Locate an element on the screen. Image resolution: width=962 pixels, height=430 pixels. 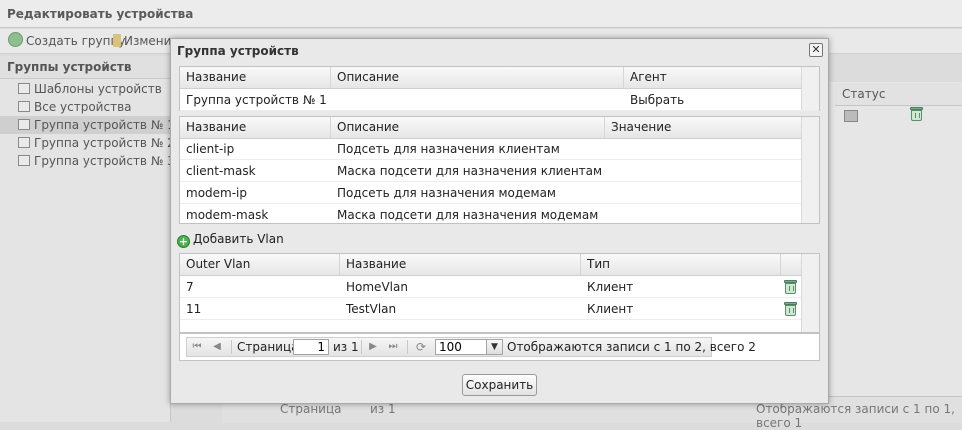
col-outer-vlan-header: Outer Vlan is located at coordinates (260, 264).